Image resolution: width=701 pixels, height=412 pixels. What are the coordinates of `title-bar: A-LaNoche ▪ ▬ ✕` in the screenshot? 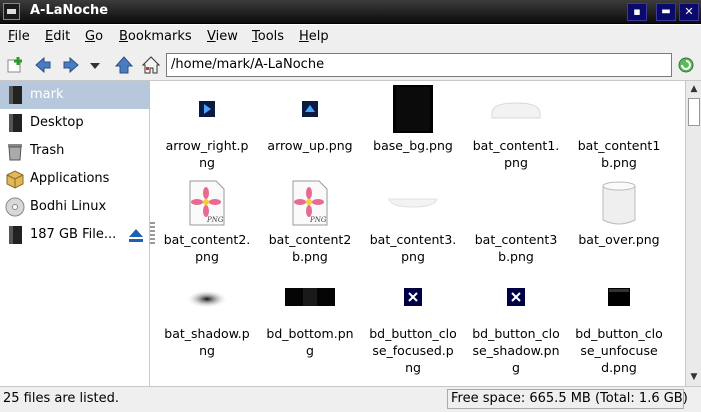 It's located at (350, 12).